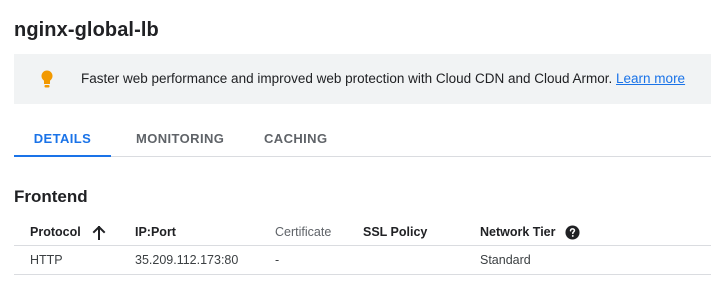  Describe the element at coordinates (99, 232) in the screenshot. I see `arrow-up-icon` at that location.